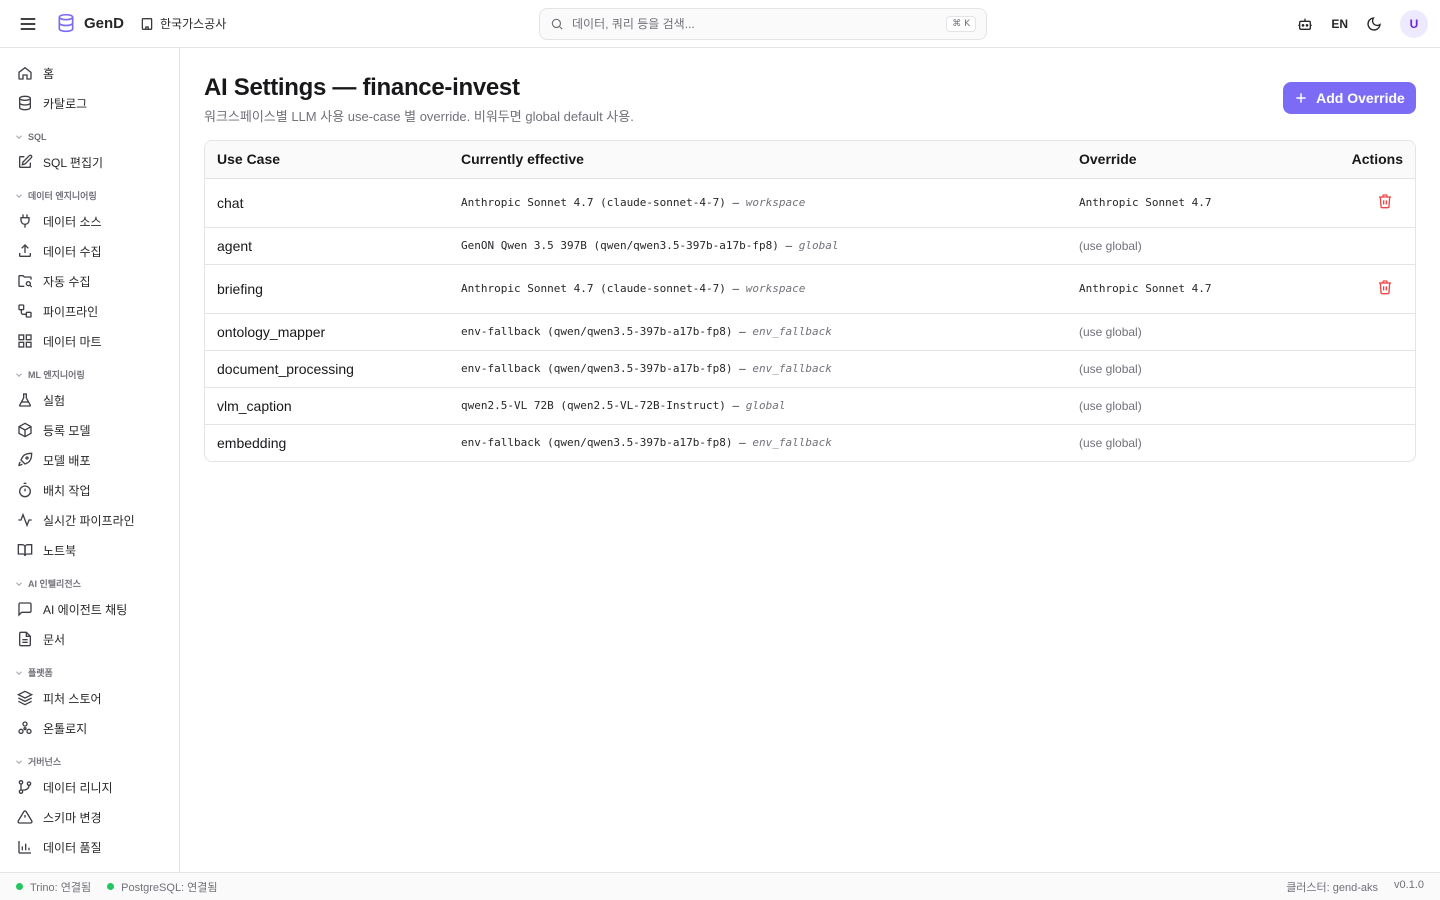 The height and width of the screenshot is (900, 1440). Describe the element at coordinates (28, 24) in the screenshot. I see `menu-icon` at that location.